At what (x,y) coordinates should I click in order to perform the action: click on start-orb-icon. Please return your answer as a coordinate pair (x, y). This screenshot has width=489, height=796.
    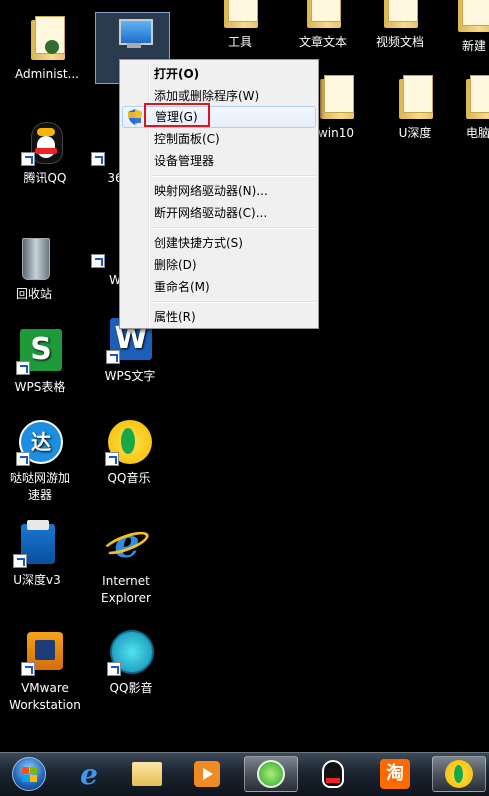
    Looking at the image, I should click on (29, 774).